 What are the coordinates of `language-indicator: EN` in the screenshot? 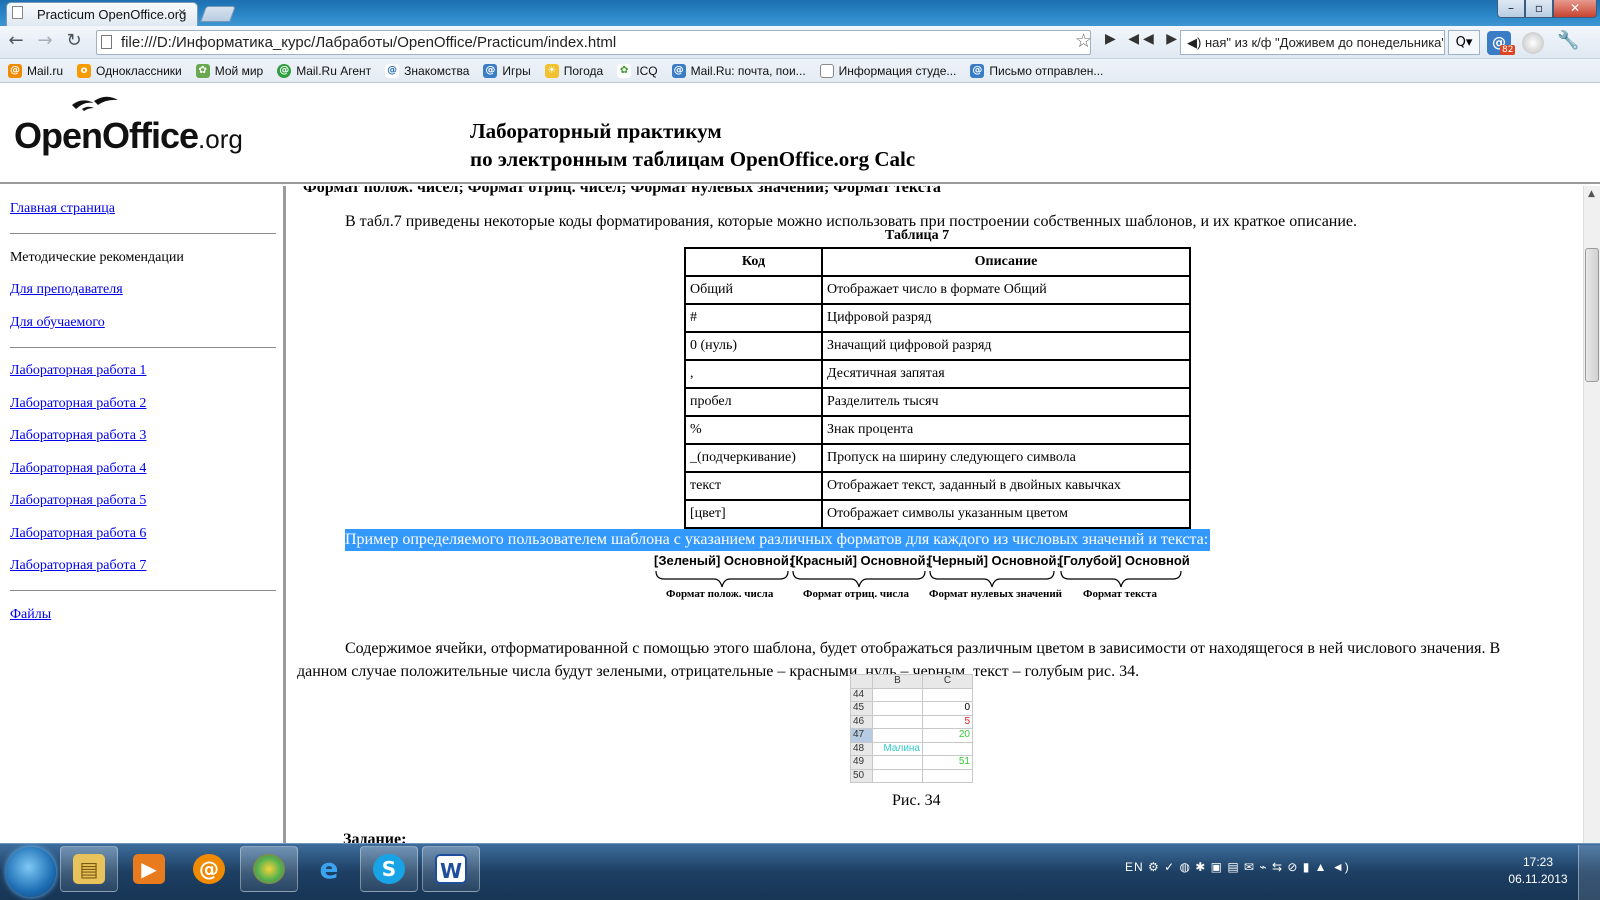 It's located at (1134, 867).